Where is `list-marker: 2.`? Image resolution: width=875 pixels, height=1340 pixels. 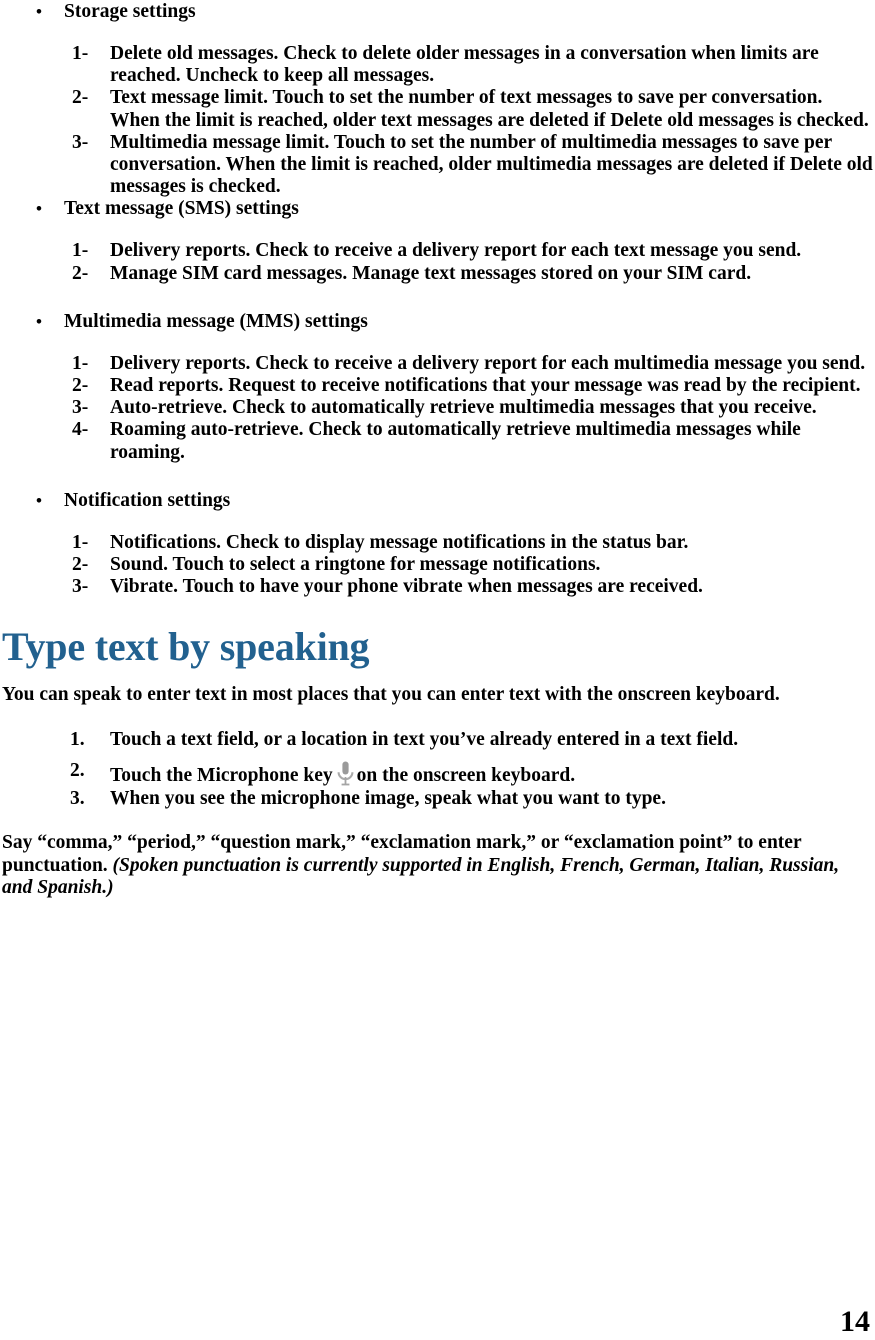
list-marker: 2. is located at coordinates (77, 771).